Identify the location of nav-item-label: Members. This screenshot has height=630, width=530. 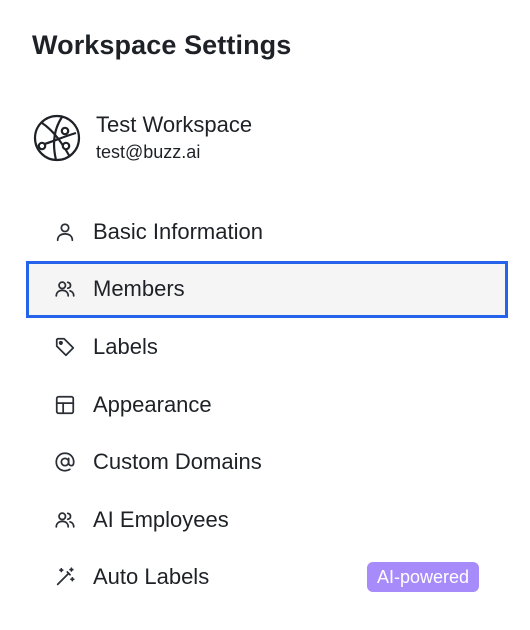
(139, 289).